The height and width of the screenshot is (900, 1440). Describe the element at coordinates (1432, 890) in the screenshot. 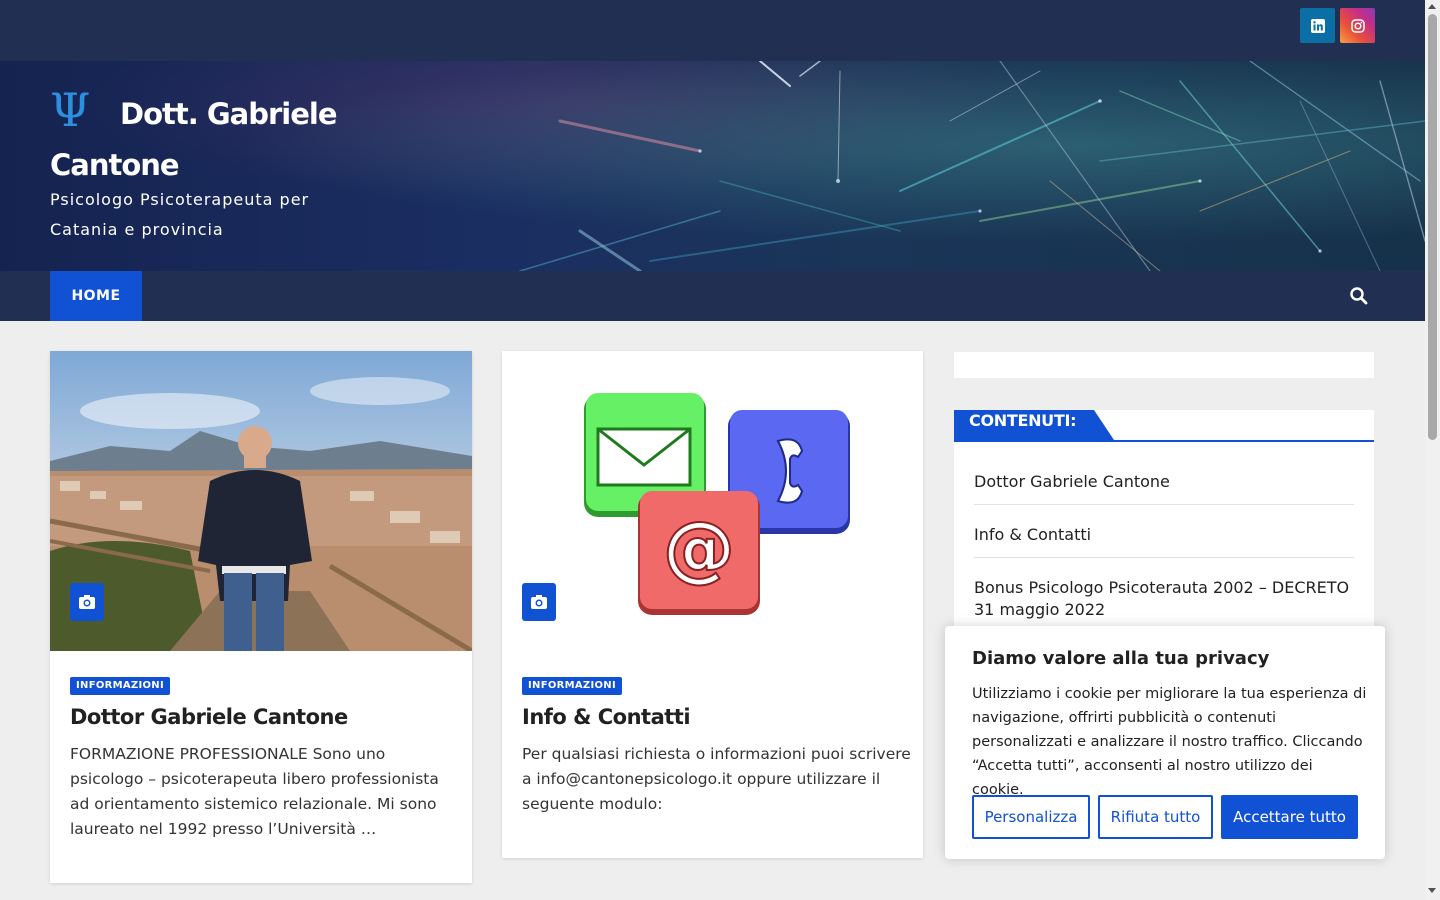

I see `scroll-down-arrow-icon` at that location.